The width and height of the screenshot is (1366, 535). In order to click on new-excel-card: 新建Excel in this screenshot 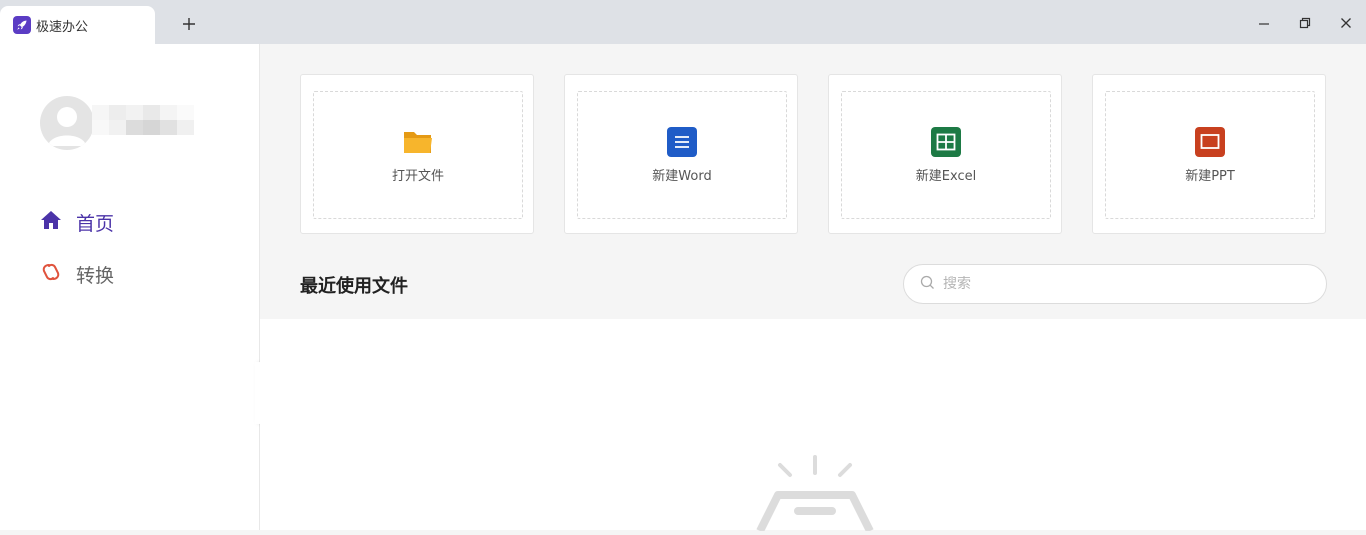, I will do `click(945, 154)`.